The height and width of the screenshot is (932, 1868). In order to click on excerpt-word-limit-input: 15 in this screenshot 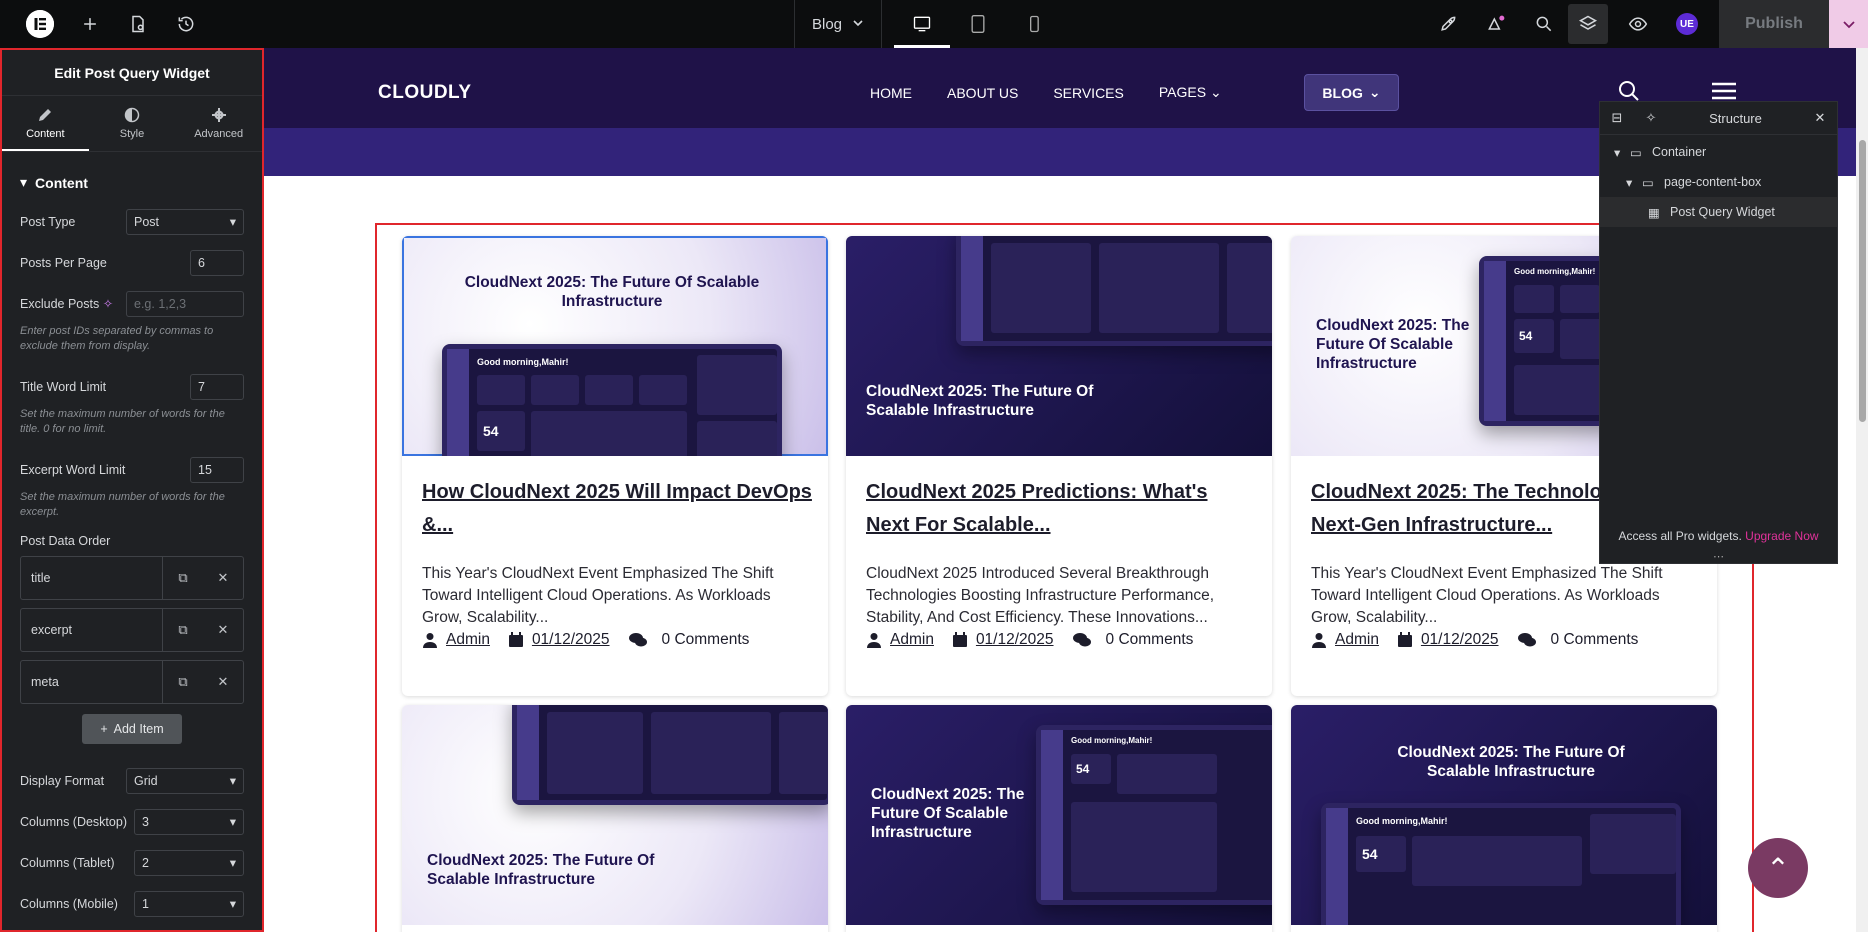, I will do `click(217, 469)`.